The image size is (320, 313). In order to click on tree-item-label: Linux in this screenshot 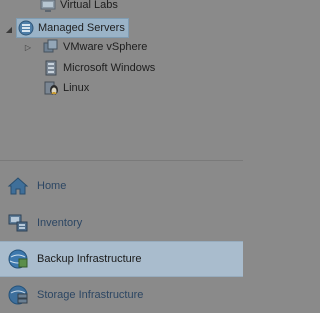, I will do `click(76, 88)`.